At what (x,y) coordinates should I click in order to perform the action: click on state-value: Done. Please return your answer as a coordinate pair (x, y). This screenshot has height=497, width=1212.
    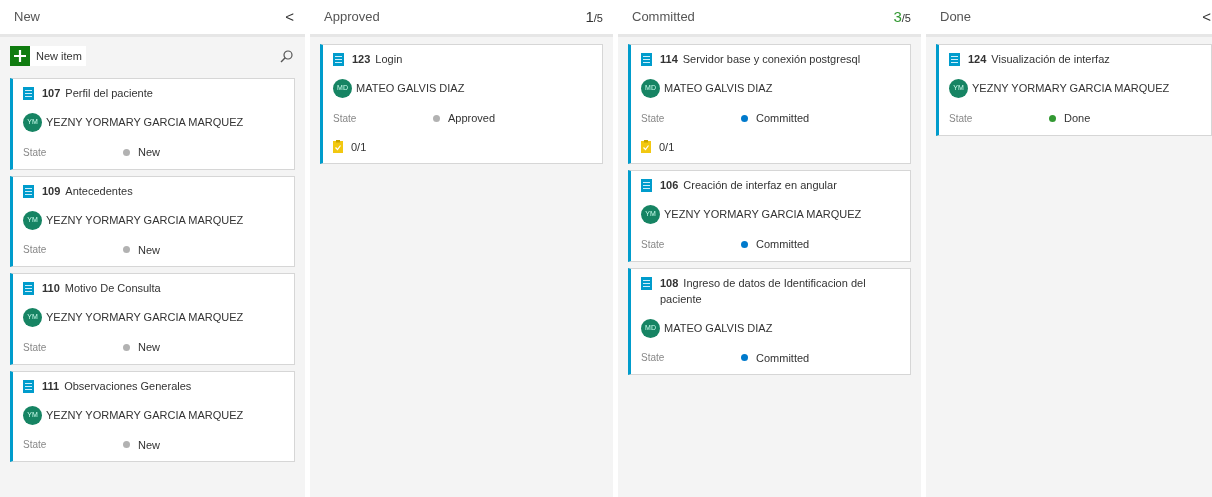
    Looking at the image, I should click on (1077, 118).